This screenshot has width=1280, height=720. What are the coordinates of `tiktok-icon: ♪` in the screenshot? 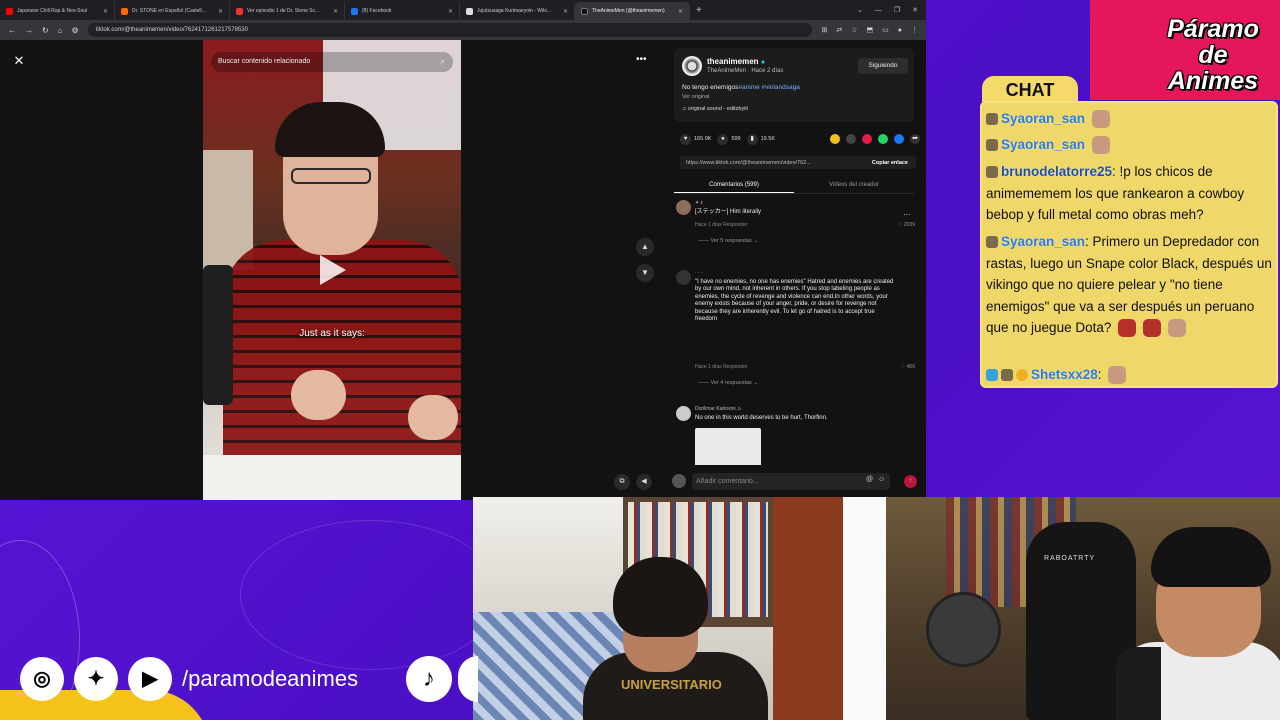 It's located at (429, 679).